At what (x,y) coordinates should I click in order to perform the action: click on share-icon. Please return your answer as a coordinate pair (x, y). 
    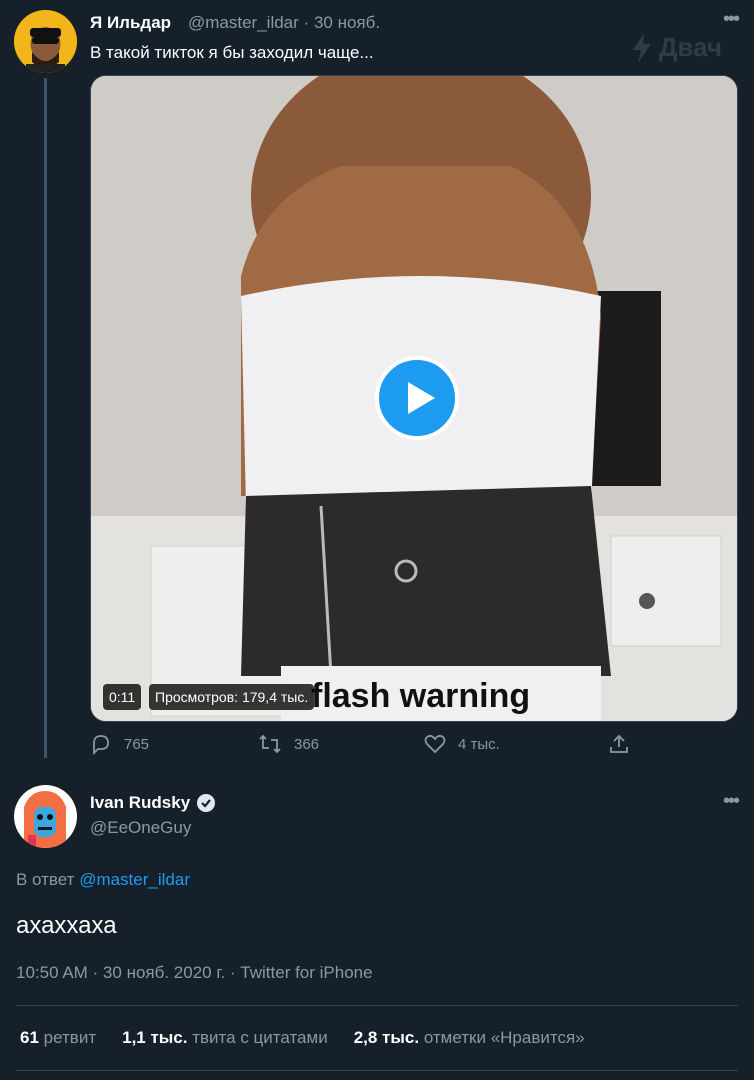
    Looking at the image, I should click on (619, 743).